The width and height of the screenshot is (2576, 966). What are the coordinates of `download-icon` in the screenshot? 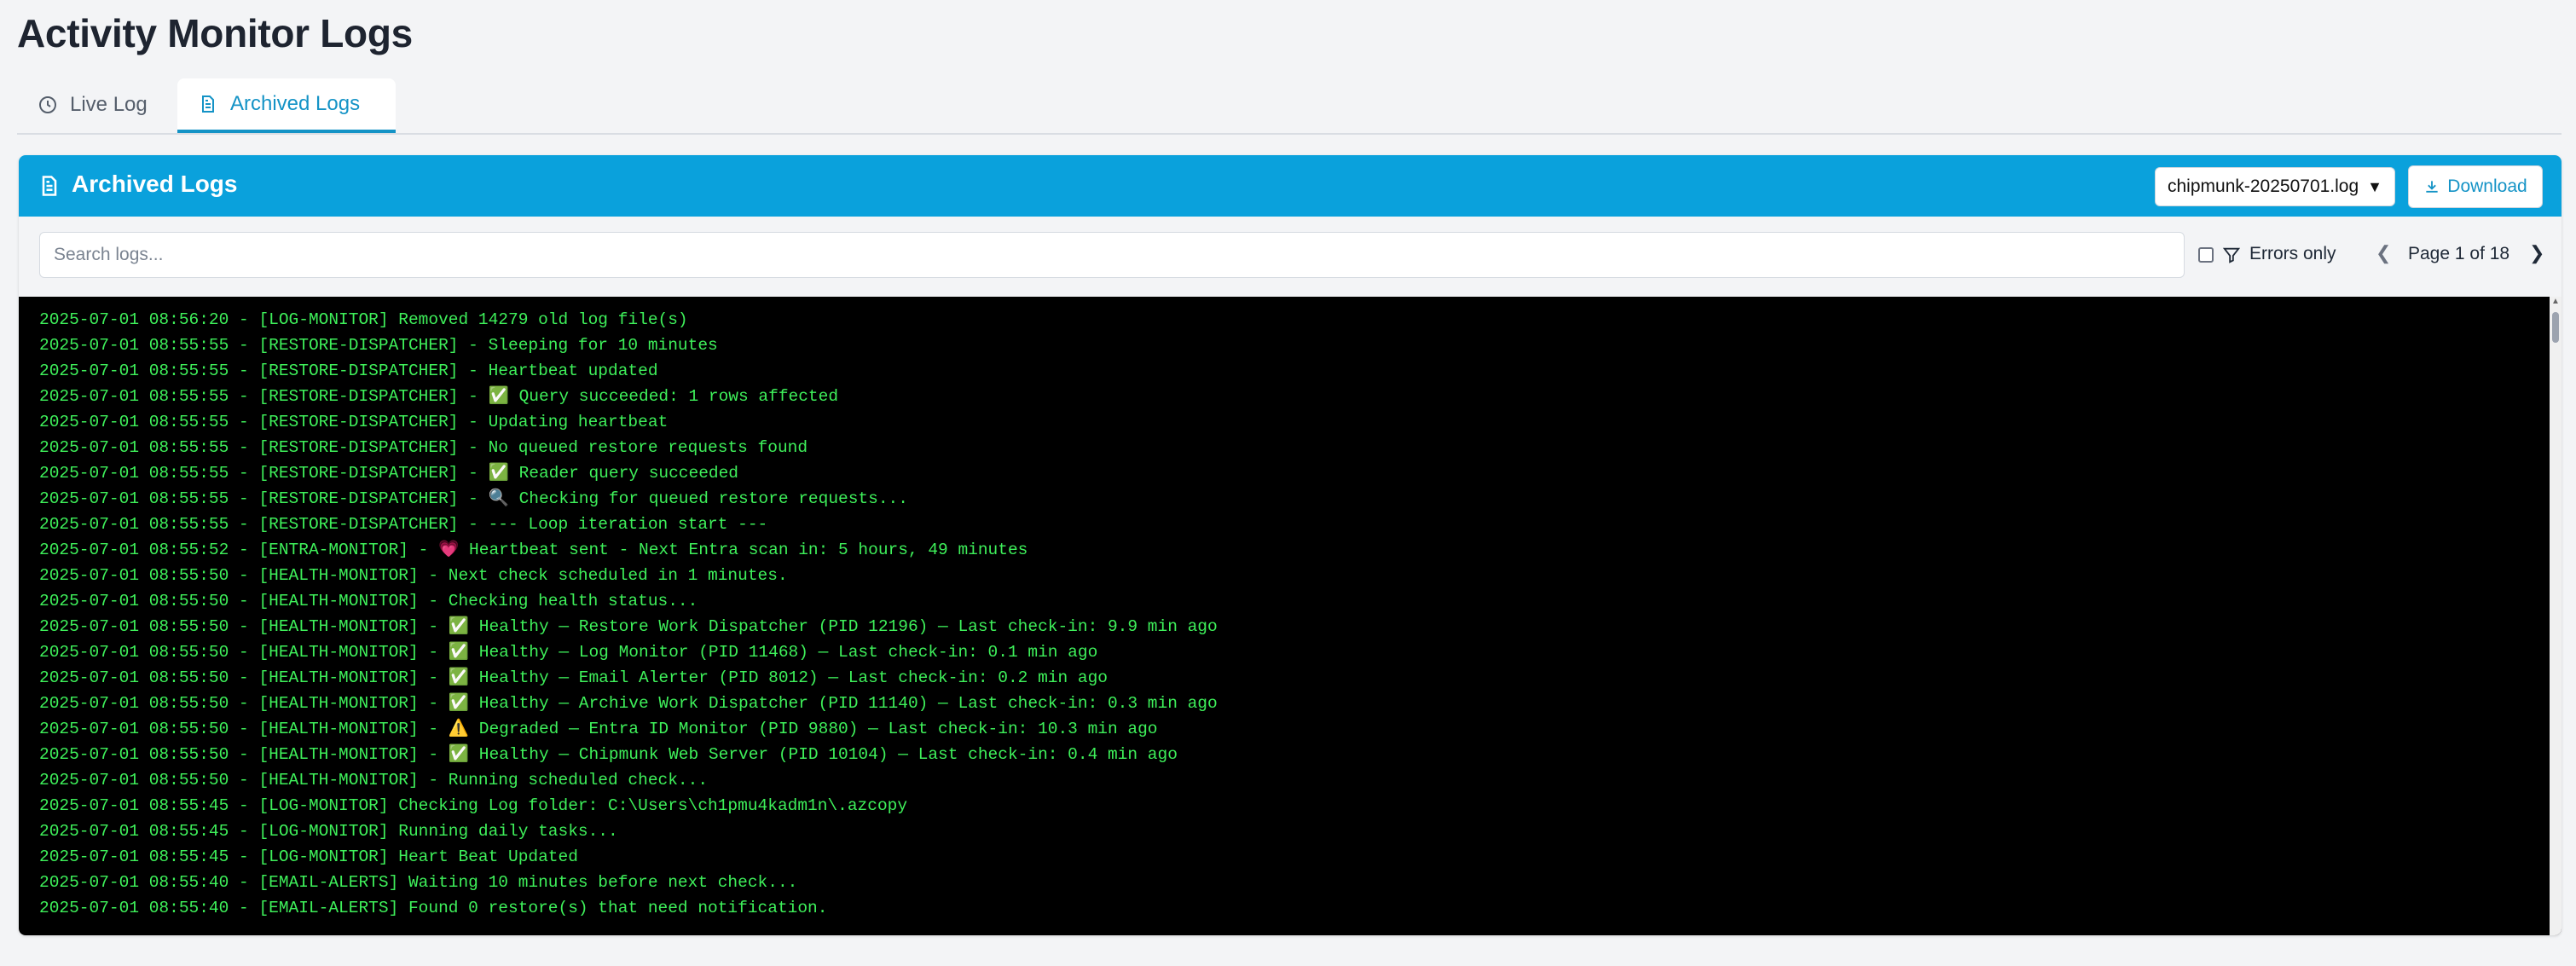 It's located at (2432, 187).